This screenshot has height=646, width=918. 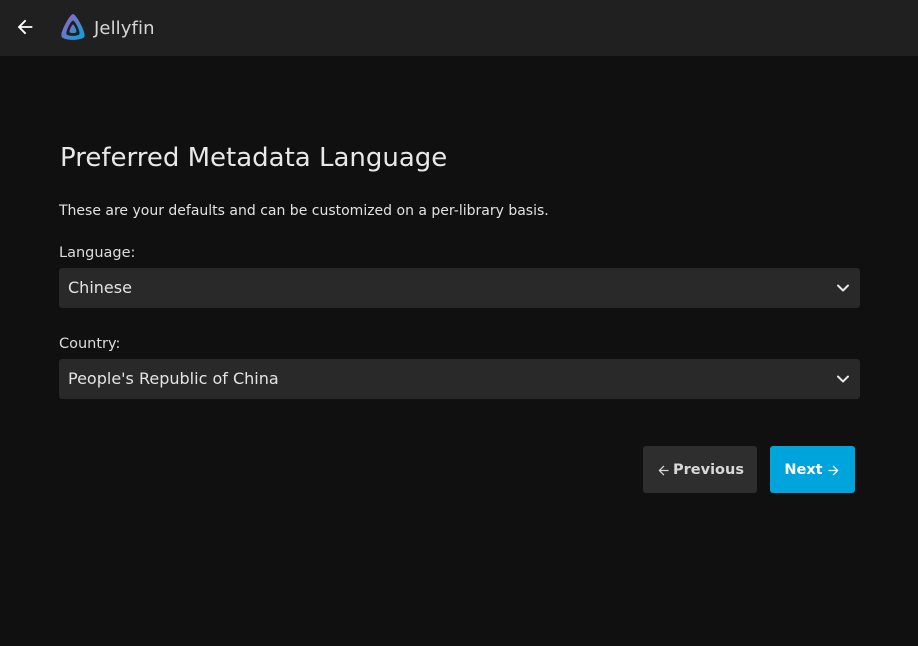 What do you see at coordinates (124, 28) in the screenshot?
I see `app-name: Jellyfin` at bounding box center [124, 28].